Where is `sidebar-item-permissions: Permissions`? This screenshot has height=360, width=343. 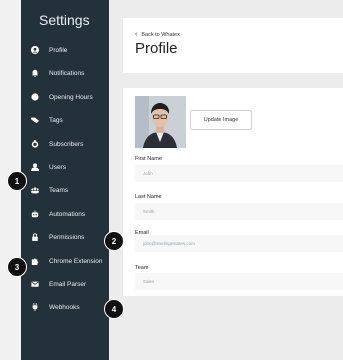
sidebar-item-permissions: Permissions is located at coordinates (69, 237).